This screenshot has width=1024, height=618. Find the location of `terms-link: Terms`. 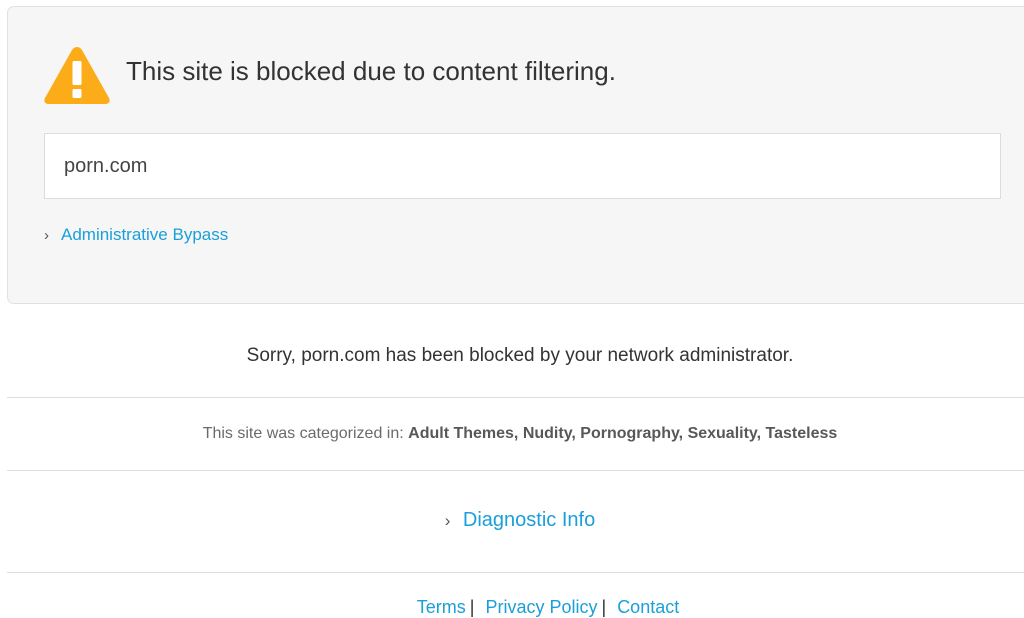

terms-link: Terms is located at coordinates (441, 607).